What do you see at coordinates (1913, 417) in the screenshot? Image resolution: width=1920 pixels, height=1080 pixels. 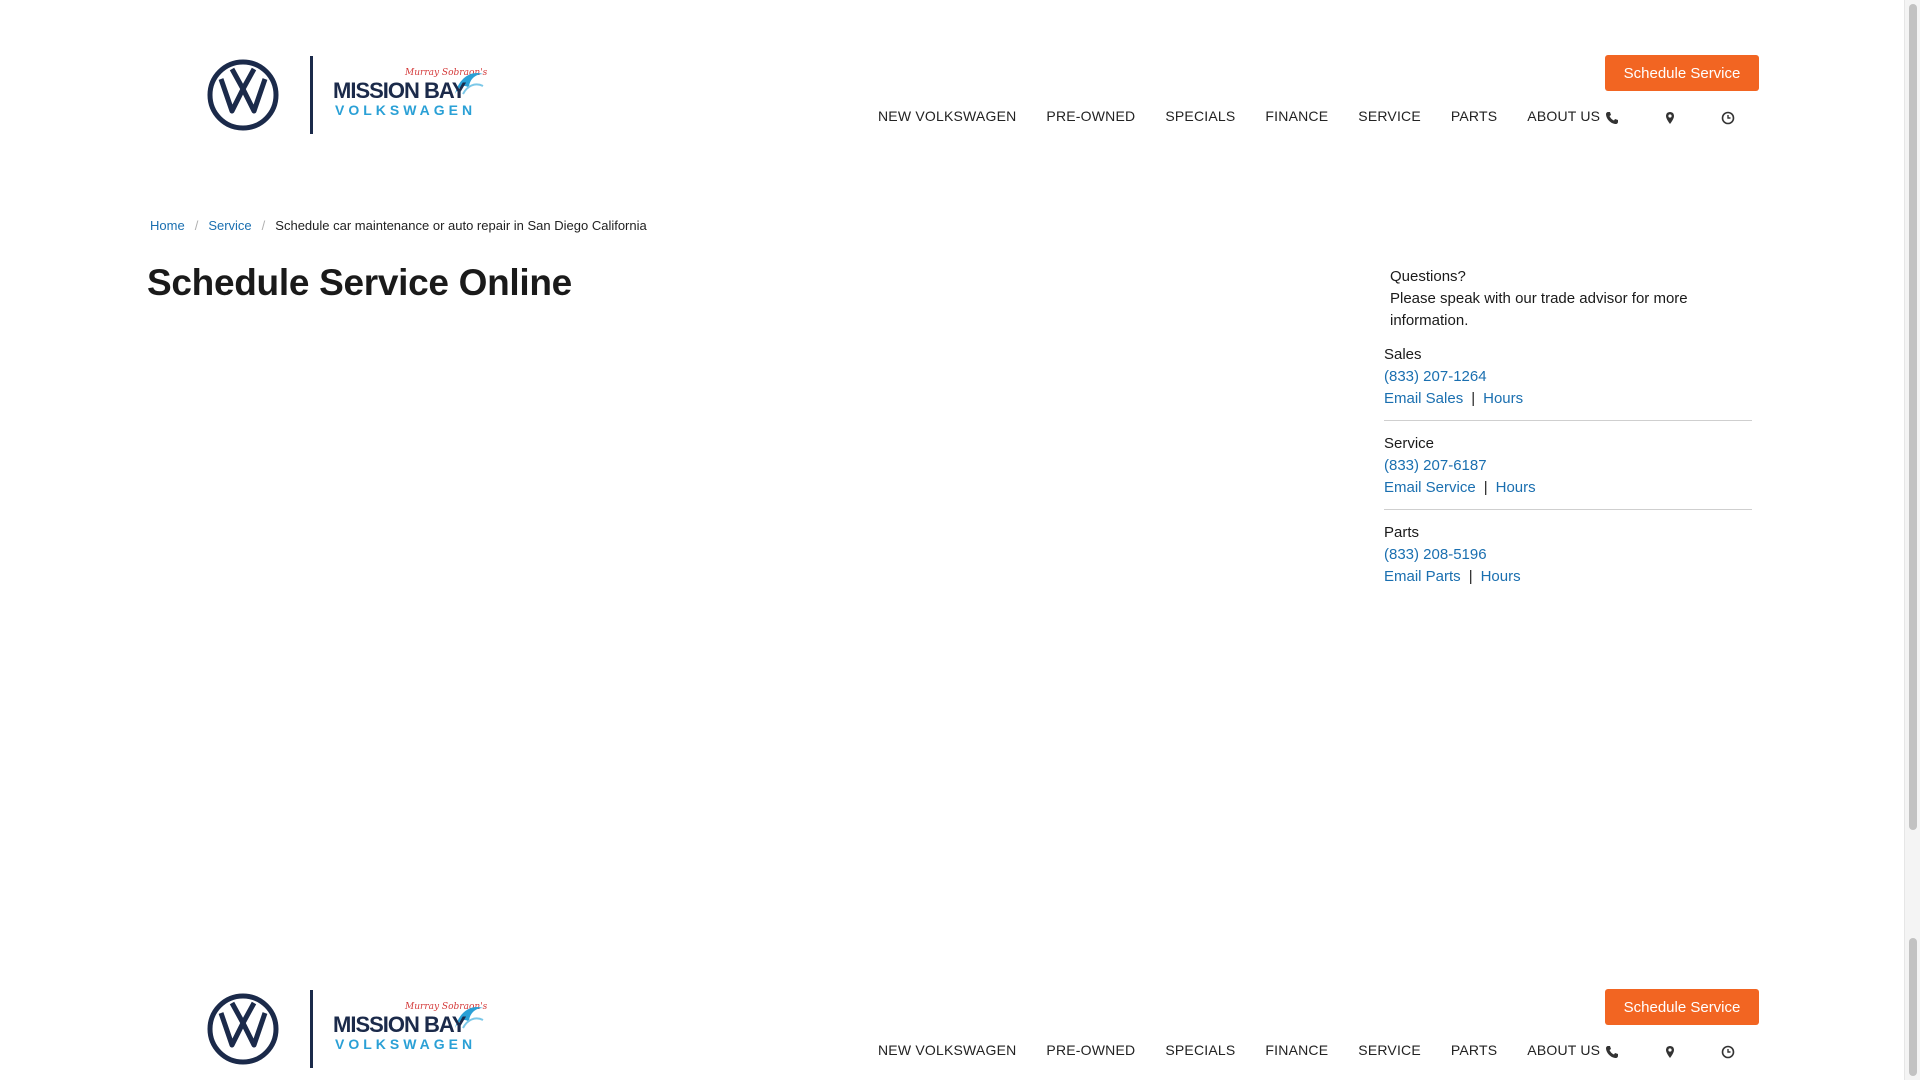 I see `scrollbar-thumb` at bounding box center [1913, 417].